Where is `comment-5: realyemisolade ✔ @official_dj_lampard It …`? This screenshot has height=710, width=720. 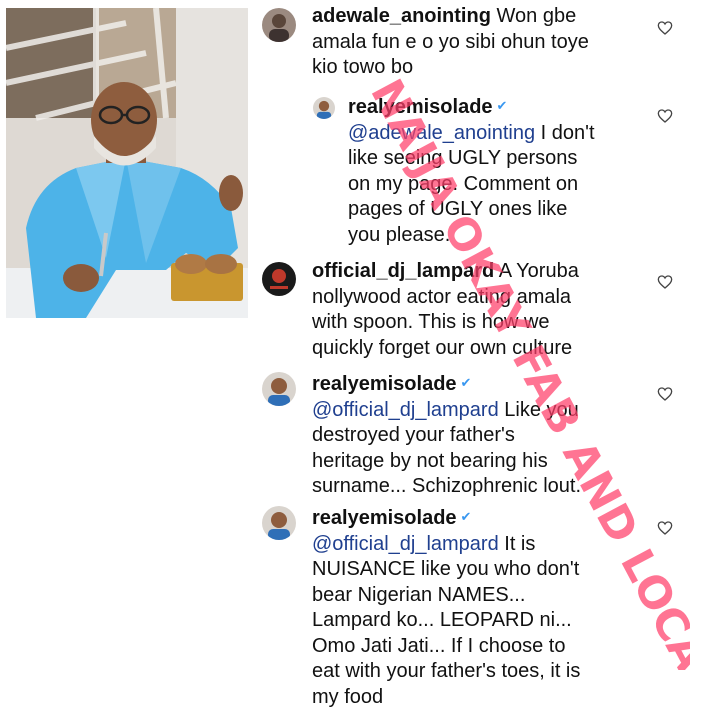
comment-5: realyemisolade ✔ @official_dj_lampard It … is located at coordinates (482, 607).